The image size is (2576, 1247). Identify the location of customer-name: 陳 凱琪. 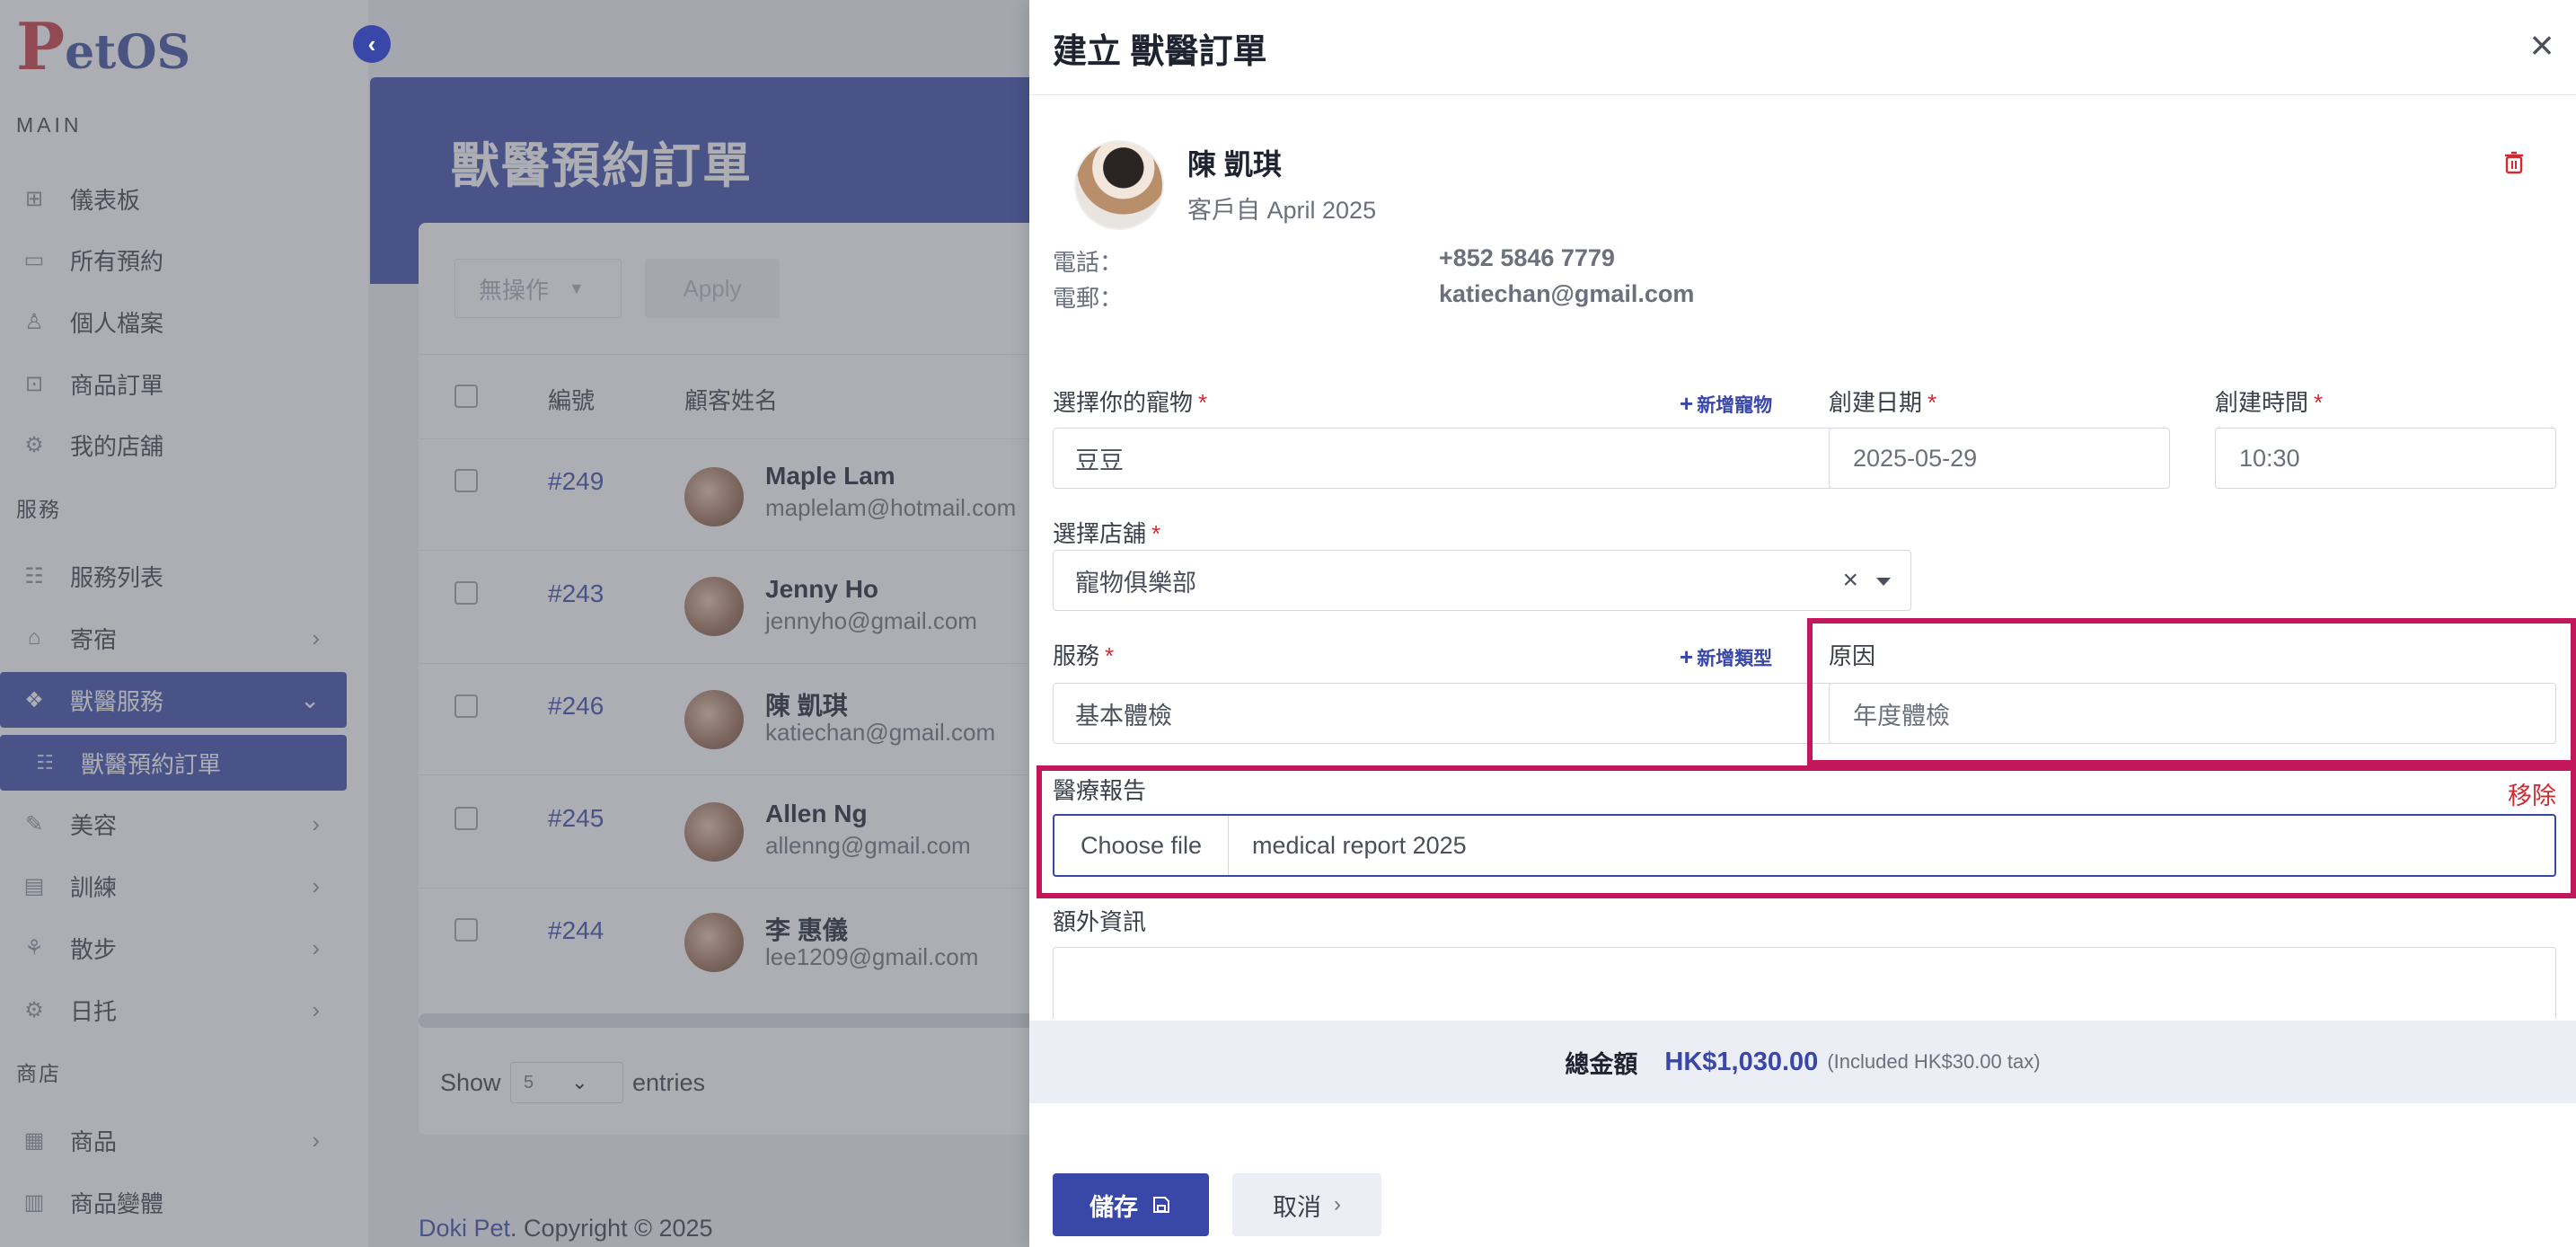
(1234, 165).